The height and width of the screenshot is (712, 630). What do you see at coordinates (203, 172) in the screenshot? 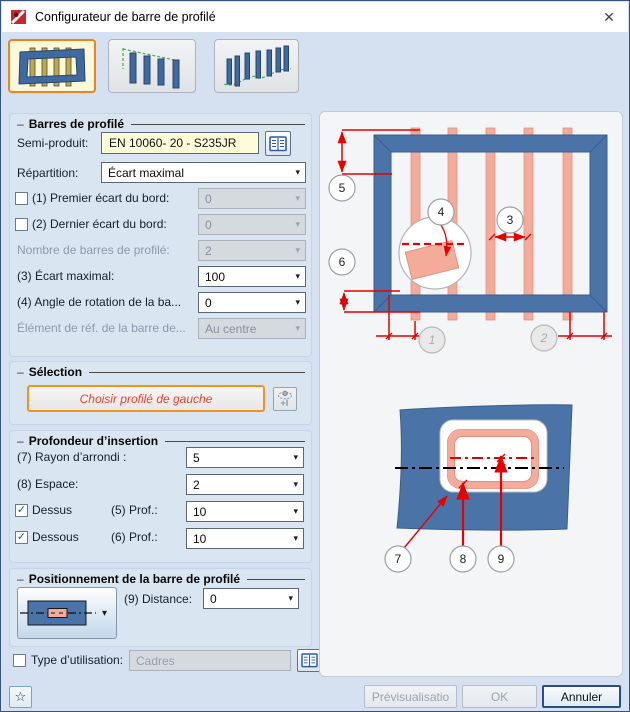
I see `repartition-select: Écart maximal ▾` at bounding box center [203, 172].